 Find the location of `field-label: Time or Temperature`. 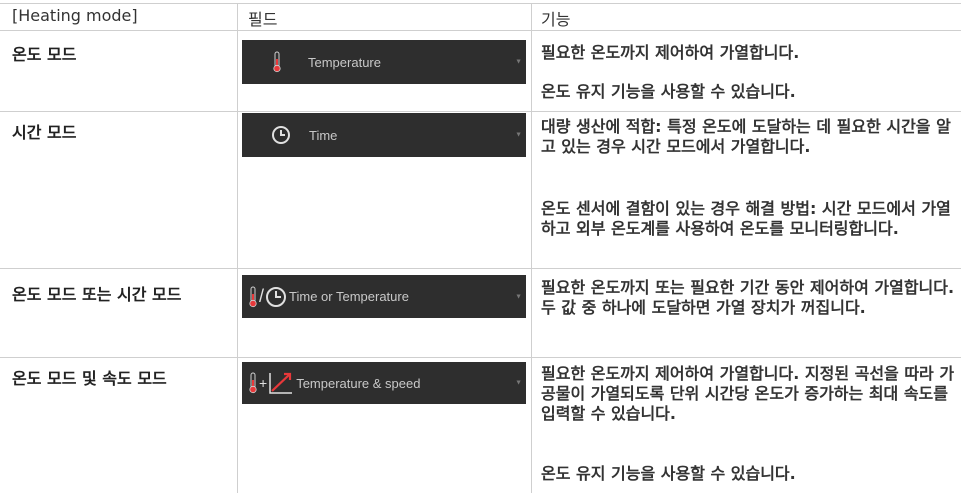

field-label: Time or Temperature is located at coordinates (349, 296).